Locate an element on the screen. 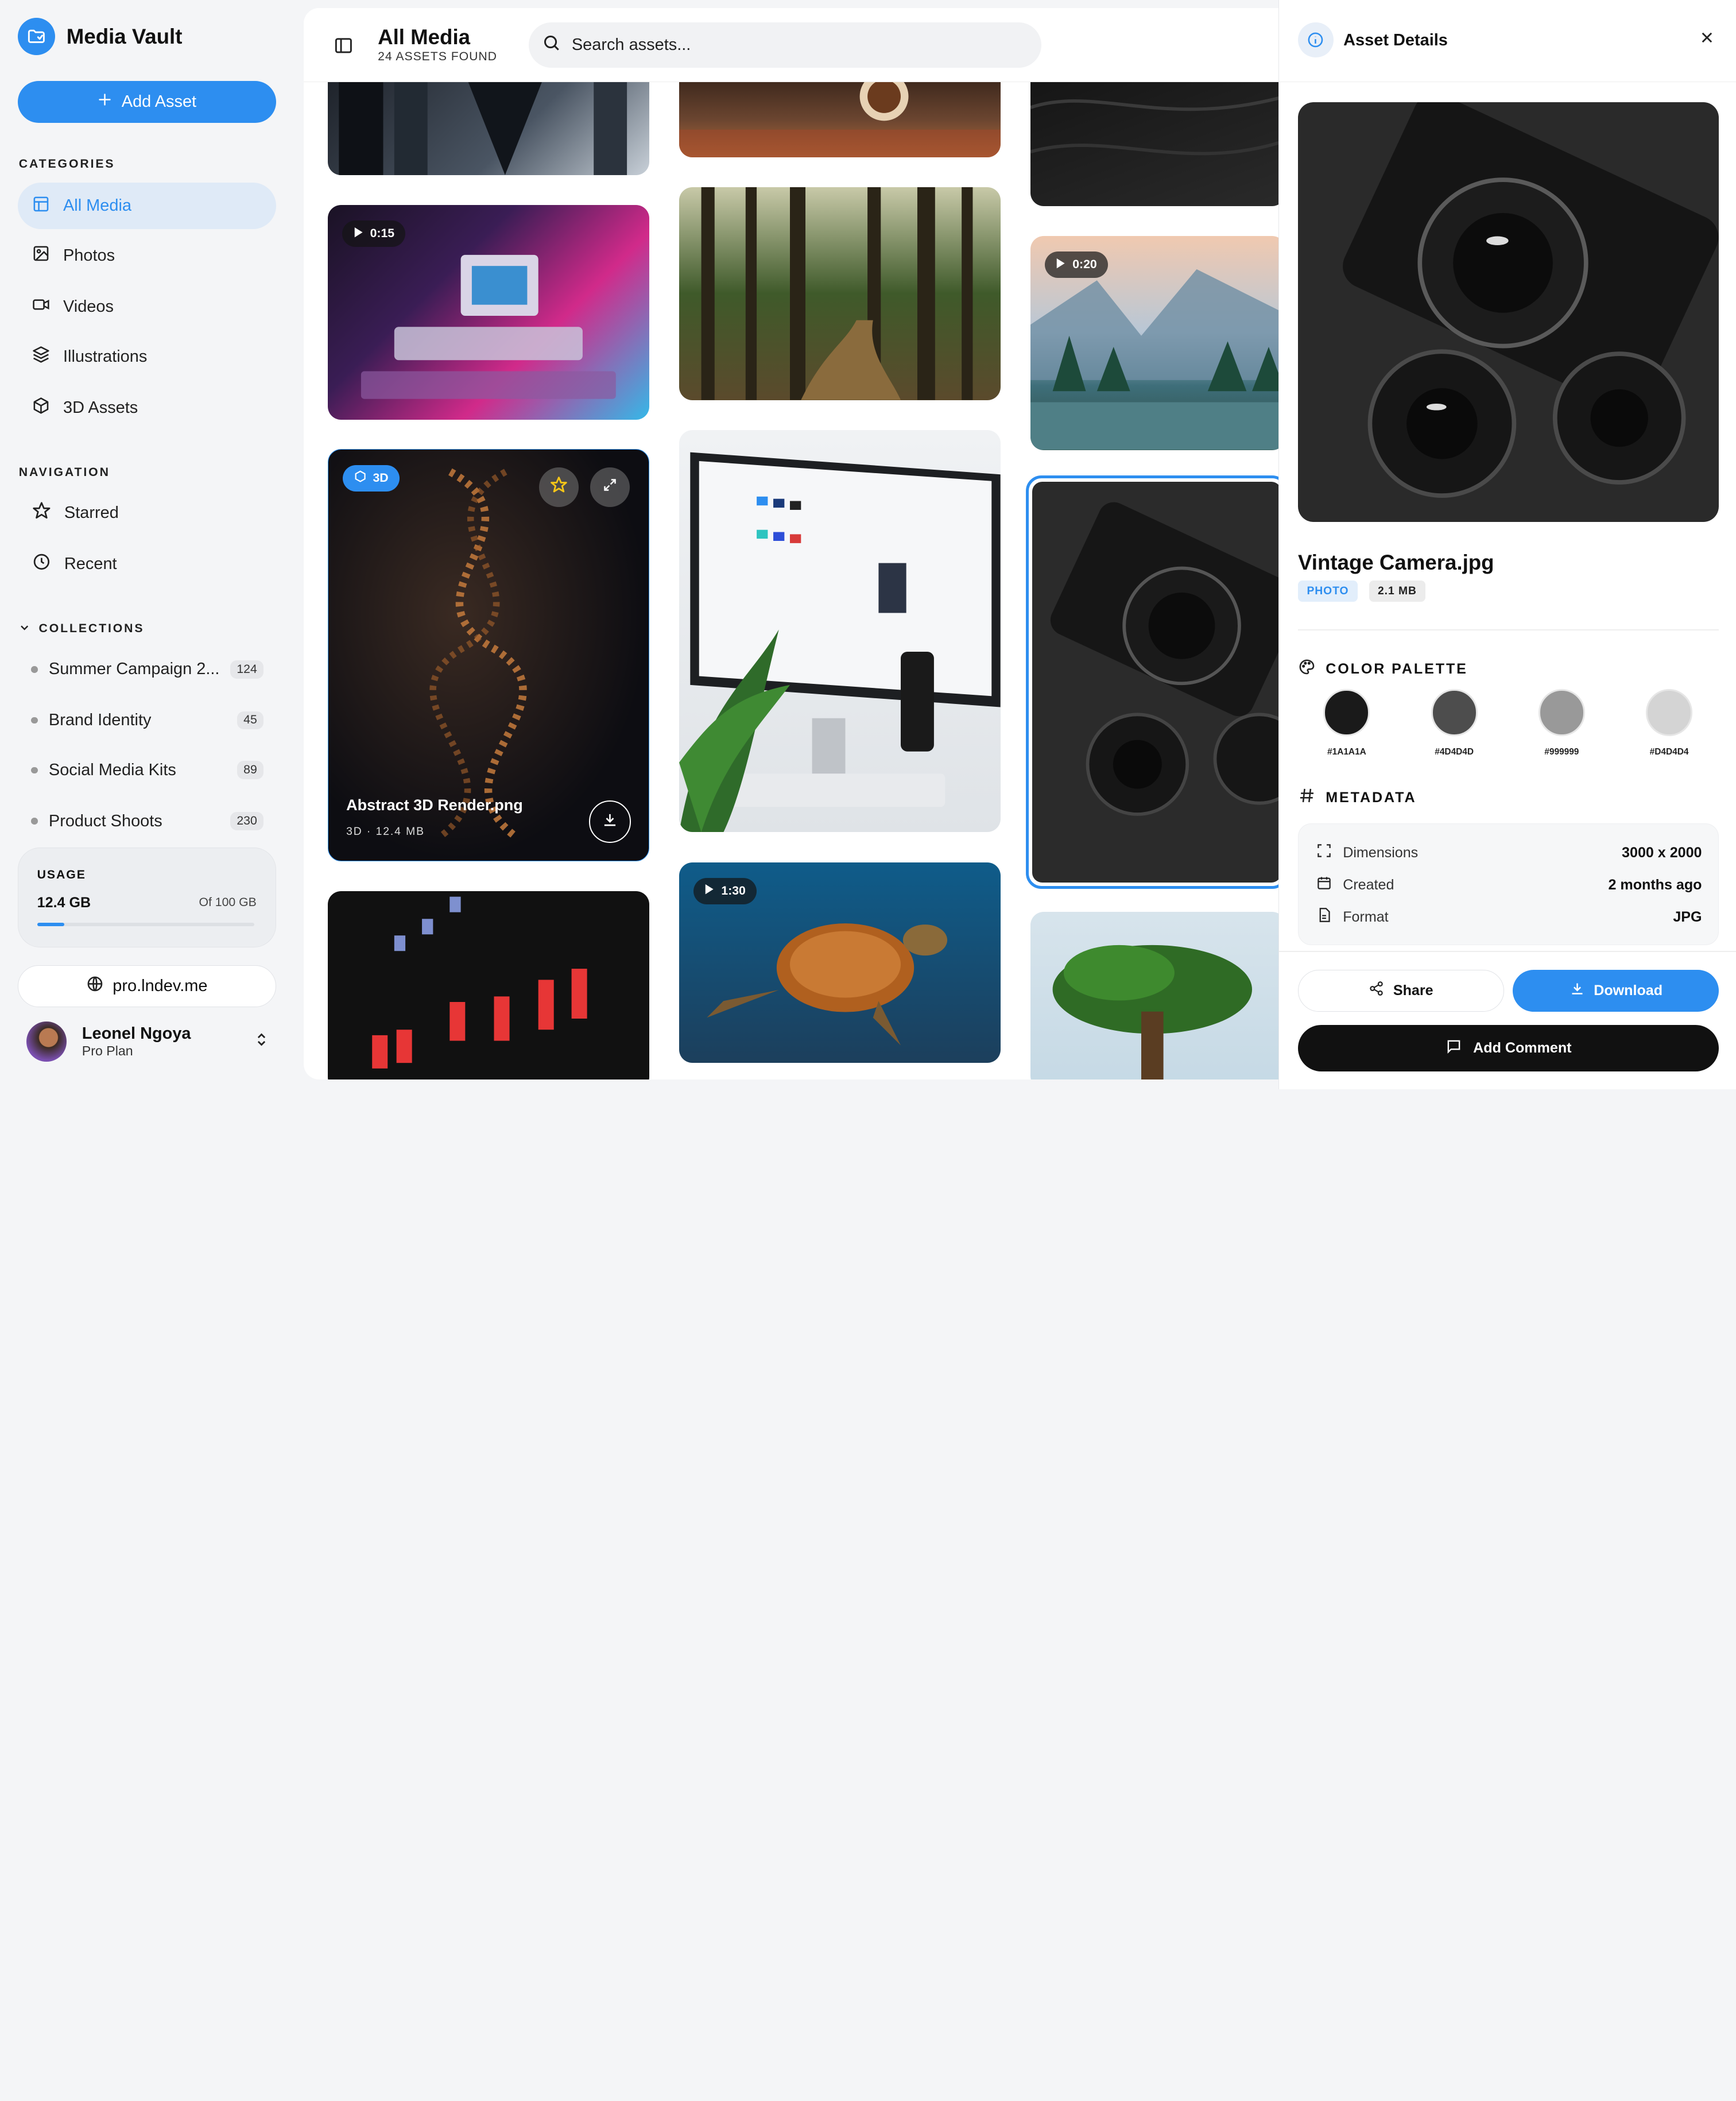 This screenshot has width=1736, height=2101. collection-item: Summer Campaign 2... 124 is located at coordinates (147, 669).